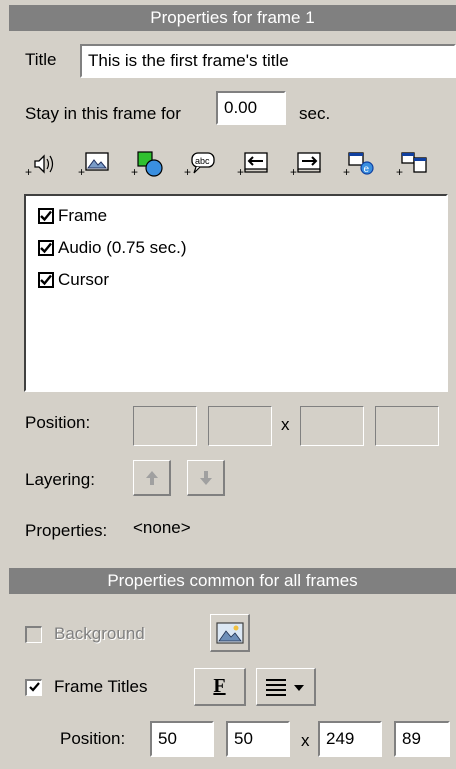 Image resolution: width=456 pixels, height=769 pixels. What do you see at coordinates (350, 739) in the screenshot?
I see `title-position-width-input` at bounding box center [350, 739].